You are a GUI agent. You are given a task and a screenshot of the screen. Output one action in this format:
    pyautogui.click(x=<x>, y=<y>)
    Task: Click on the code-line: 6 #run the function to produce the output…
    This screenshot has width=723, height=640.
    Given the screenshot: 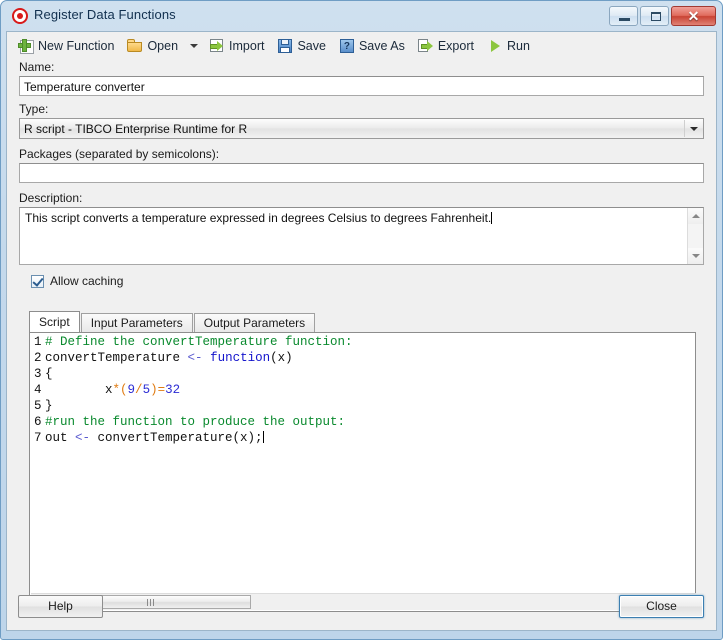 What is the action you would take?
    pyautogui.click(x=355, y=422)
    